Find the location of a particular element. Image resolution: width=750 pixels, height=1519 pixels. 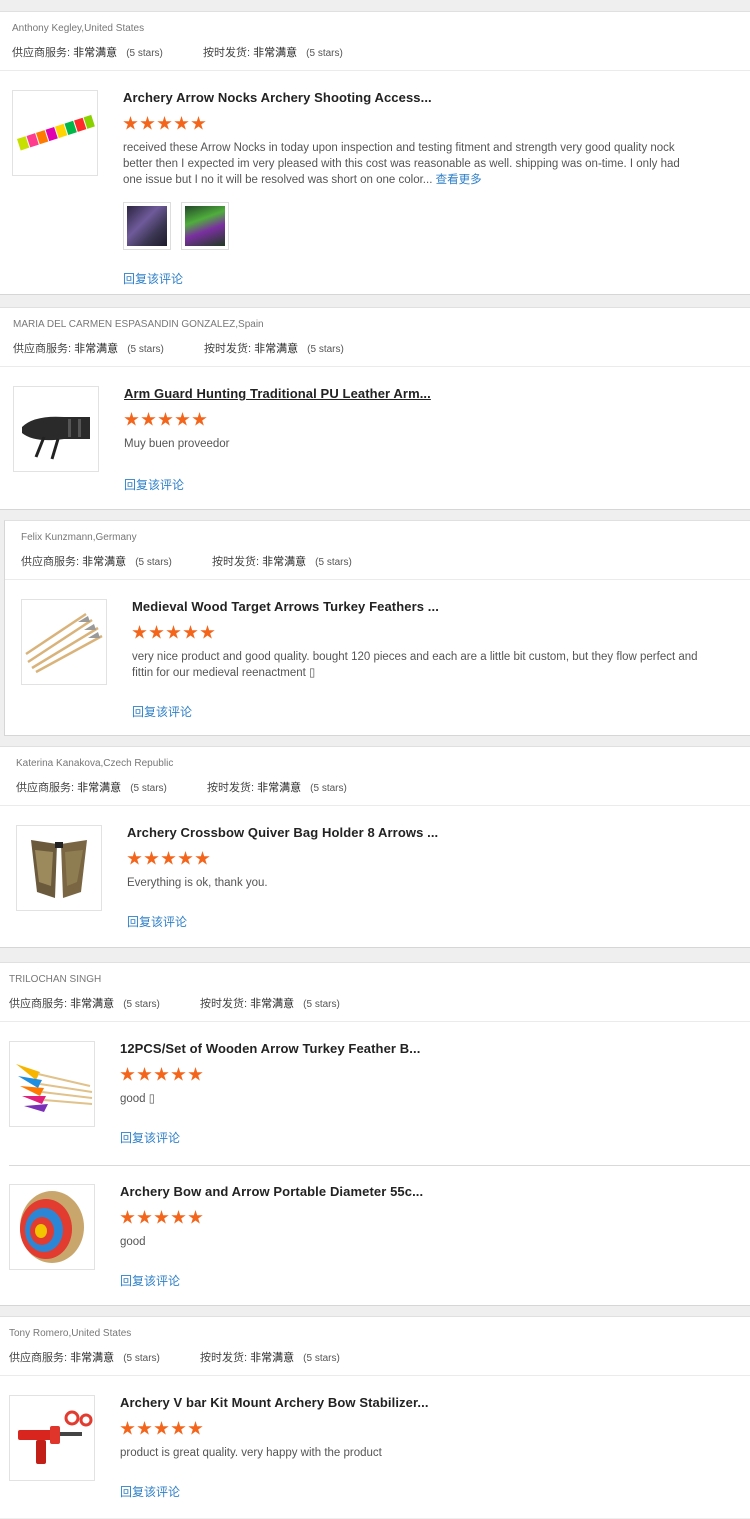

buyer-name: Felix Kunzmann,Germany is located at coordinates (79, 537).